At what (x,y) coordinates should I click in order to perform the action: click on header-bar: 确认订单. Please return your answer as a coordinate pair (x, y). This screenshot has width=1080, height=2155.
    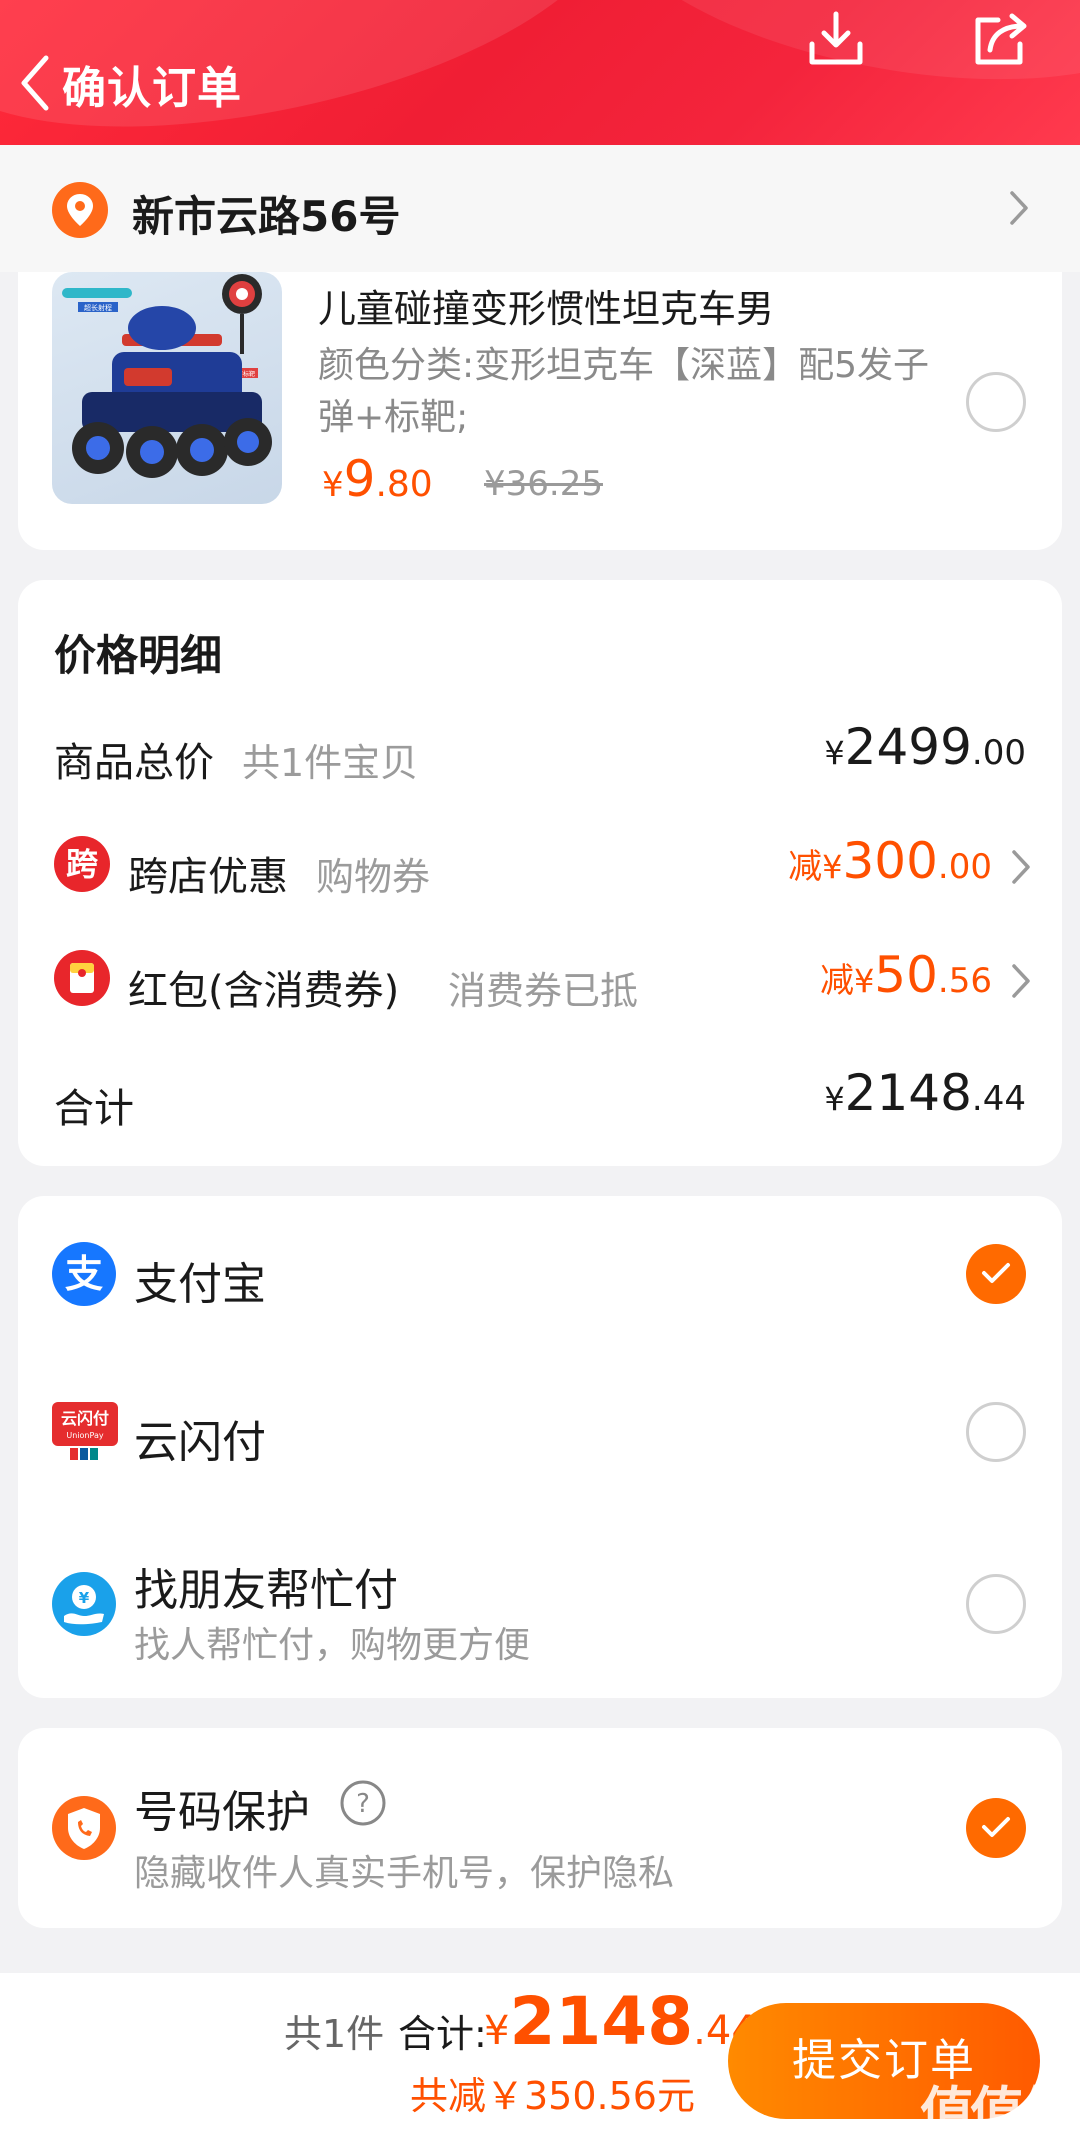
    Looking at the image, I should click on (540, 72).